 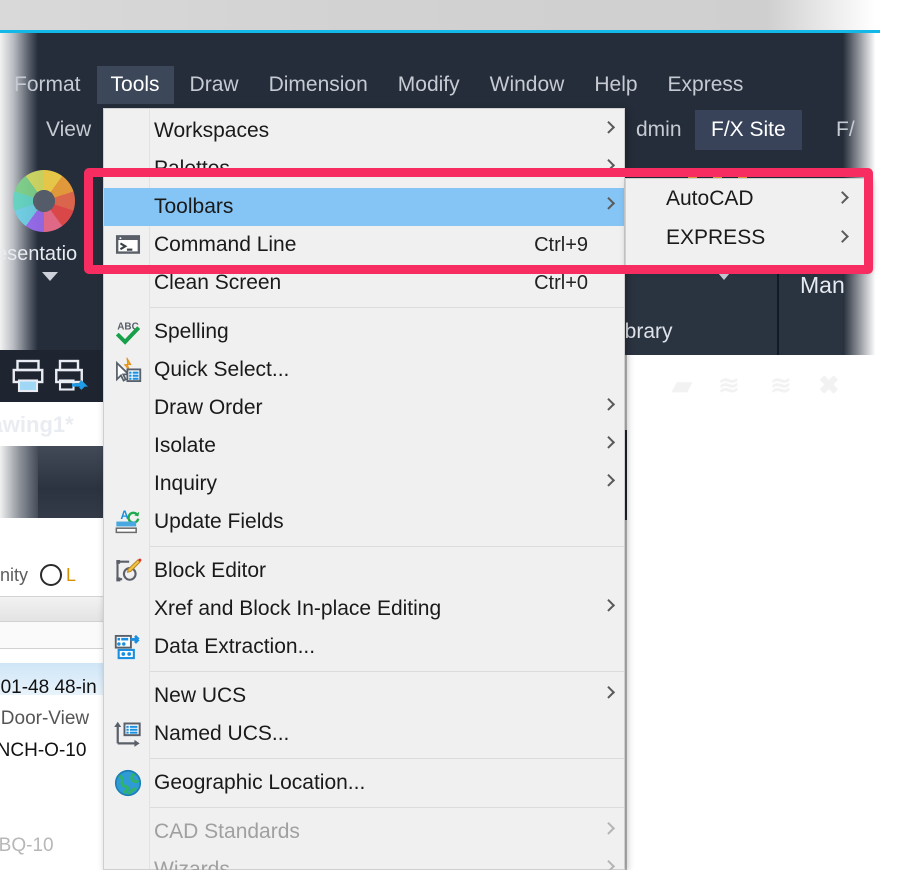 I want to click on menu-item-shortcut: Ctrl+9, so click(x=561, y=244).